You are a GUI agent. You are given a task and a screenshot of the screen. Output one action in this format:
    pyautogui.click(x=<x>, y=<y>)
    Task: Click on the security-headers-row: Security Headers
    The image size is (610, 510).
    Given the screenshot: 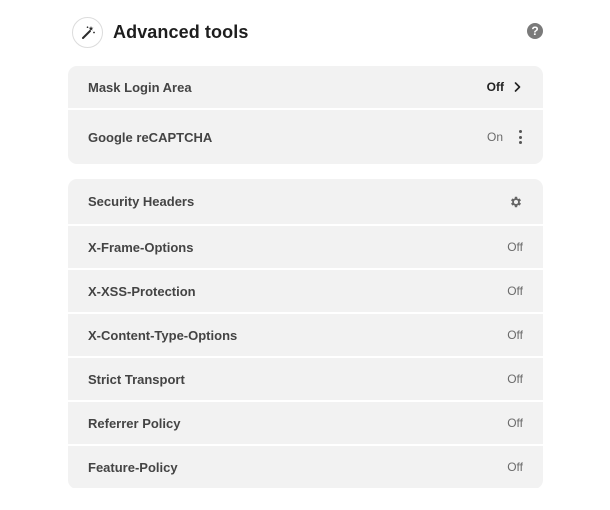 What is the action you would take?
    pyautogui.click(x=305, y=201)
    